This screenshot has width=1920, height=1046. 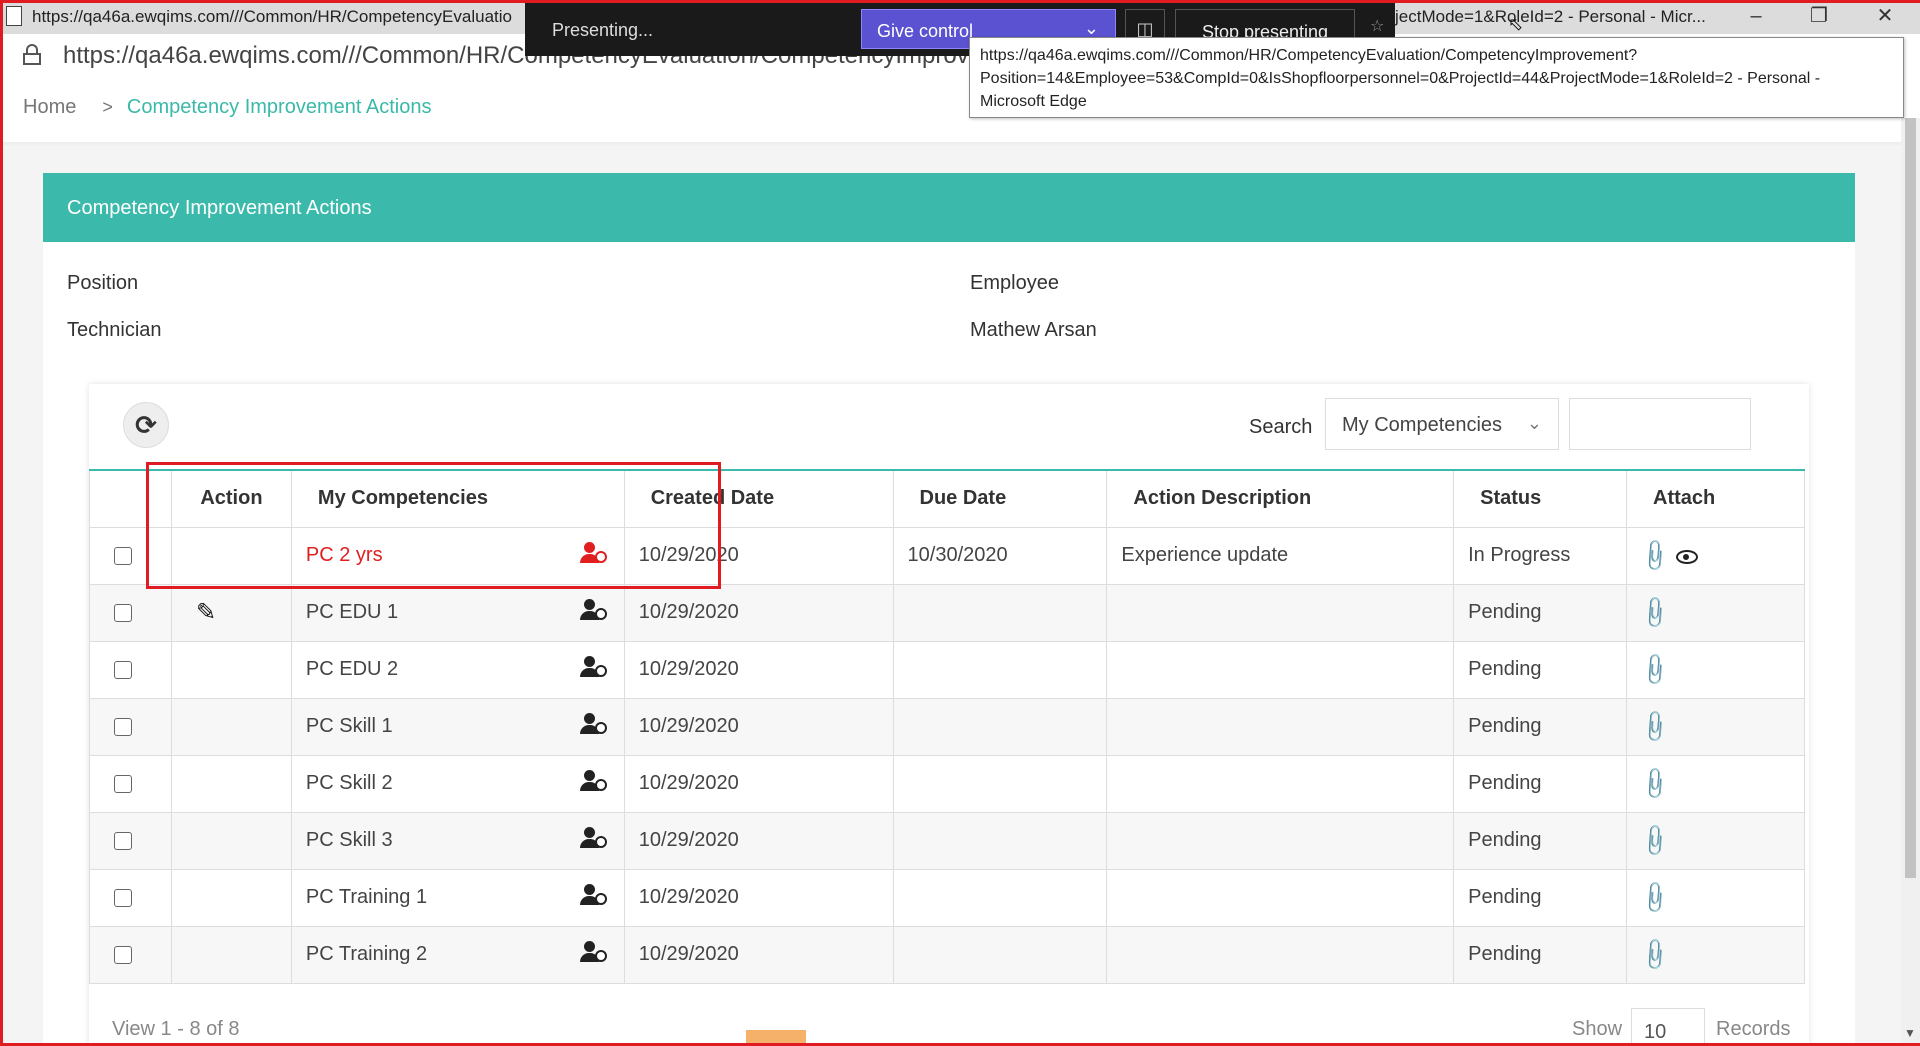 I want to click on due-date-cell: 10/30/2020, so click(x=999, y=556).